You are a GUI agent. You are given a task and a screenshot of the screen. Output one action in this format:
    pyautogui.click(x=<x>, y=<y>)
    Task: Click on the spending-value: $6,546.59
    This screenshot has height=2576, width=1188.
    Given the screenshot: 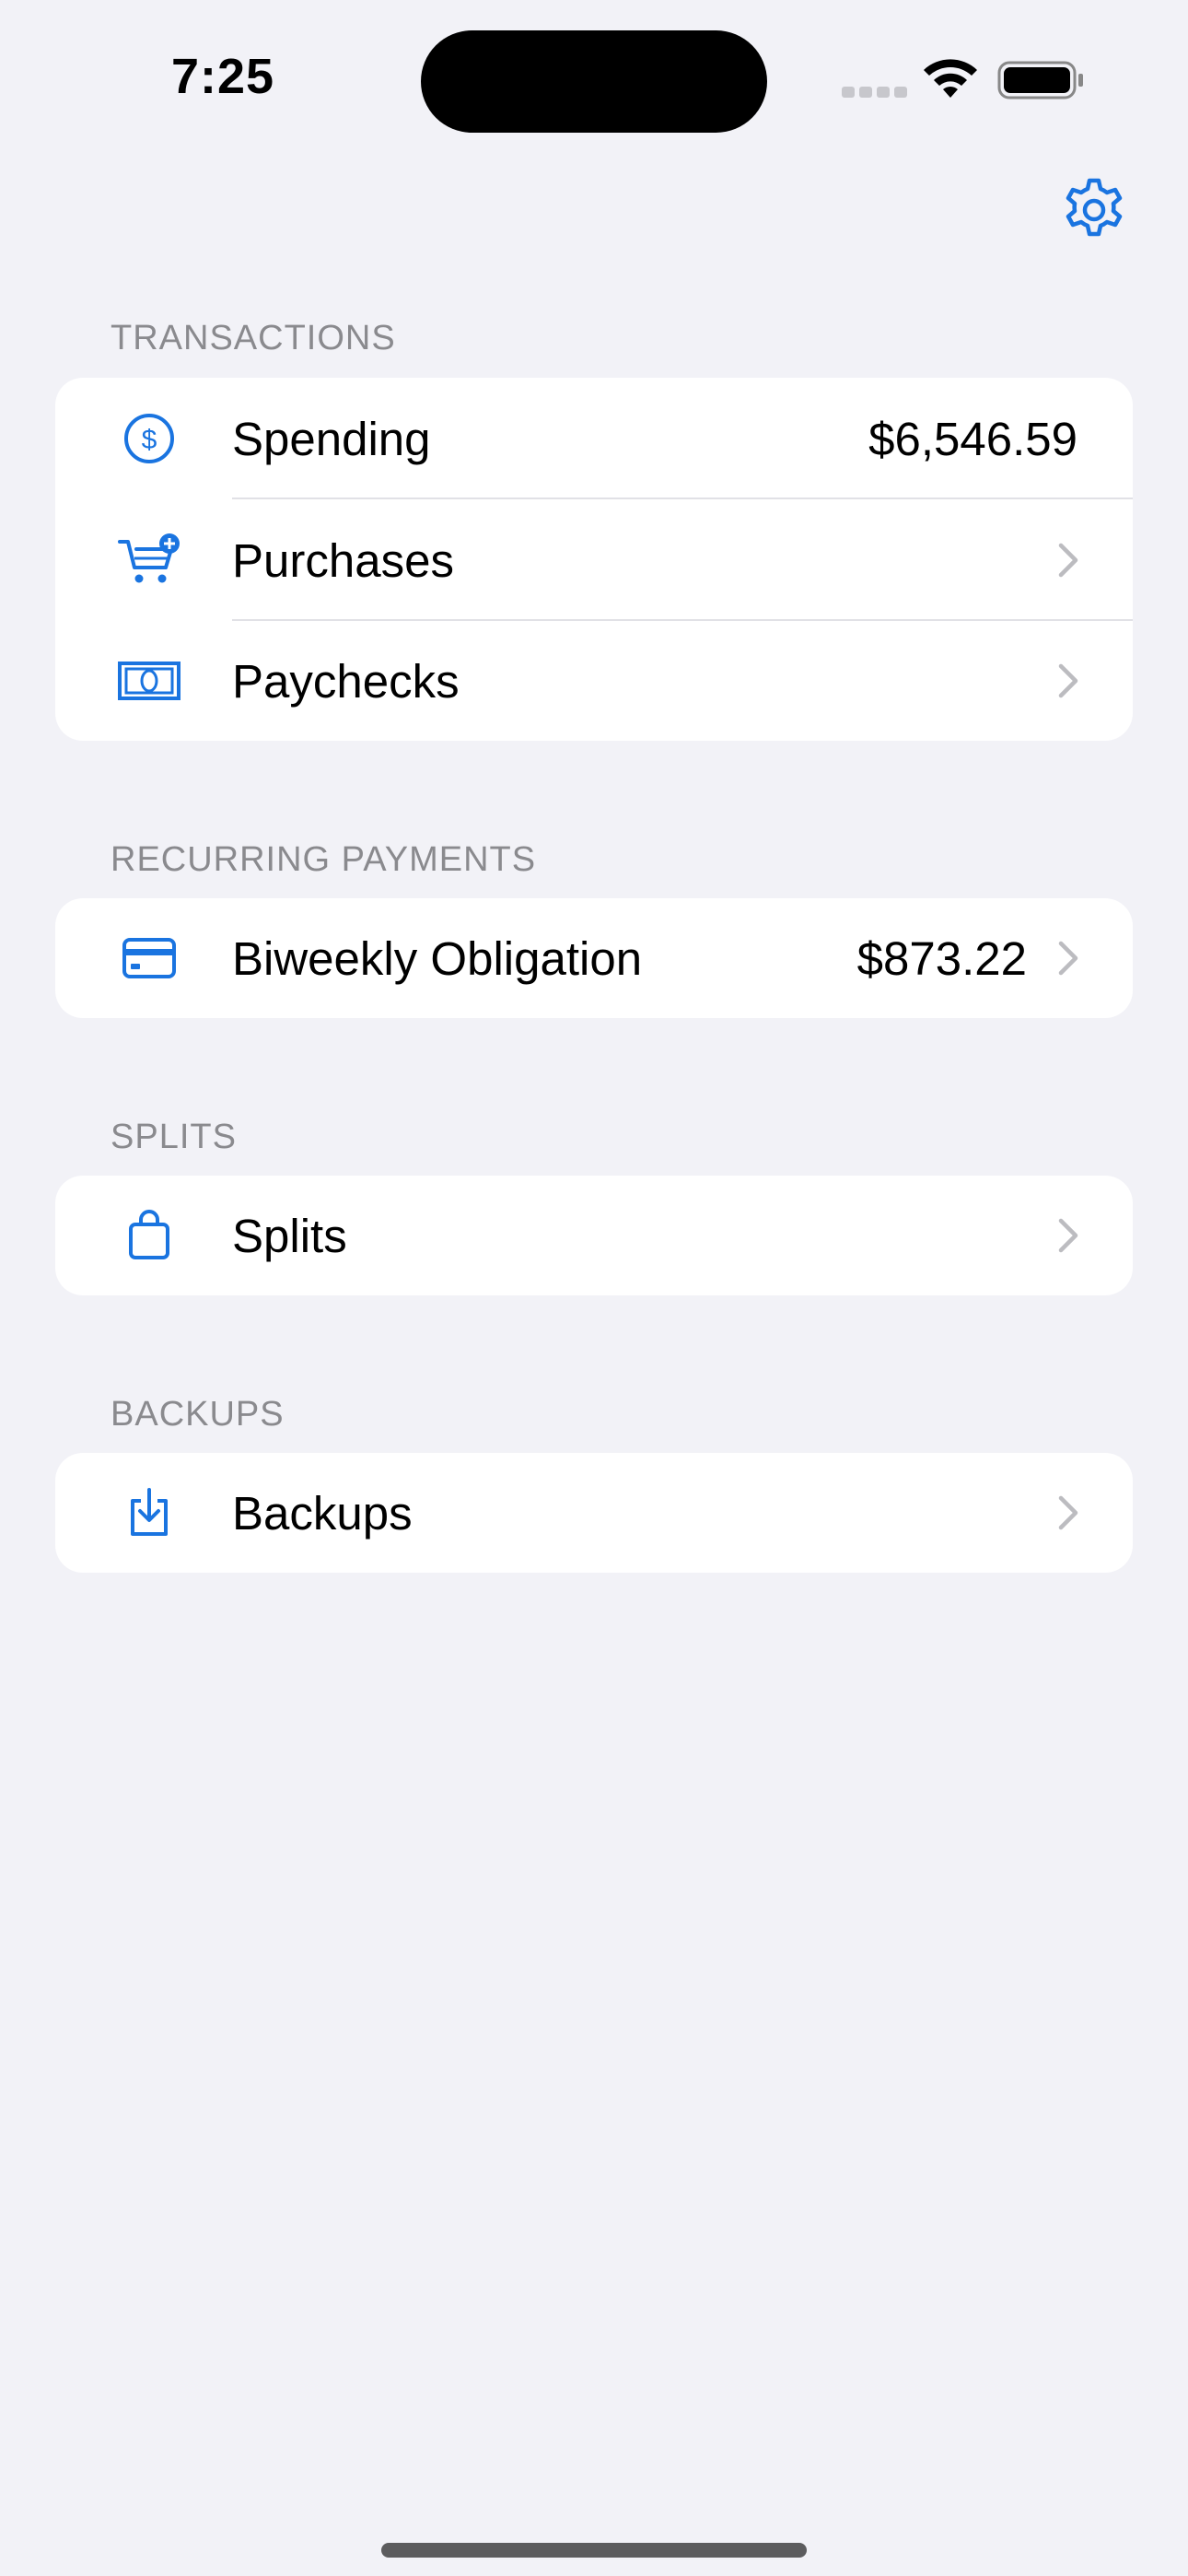 What is the action you would take?
    pyautogui.click(x=973, y=438)
    